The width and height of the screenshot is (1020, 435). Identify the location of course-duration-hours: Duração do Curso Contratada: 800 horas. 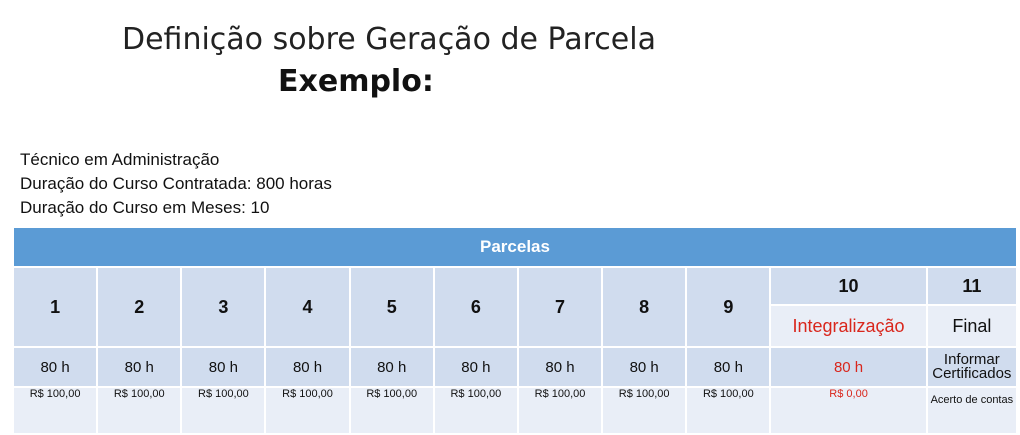
(176, 183).